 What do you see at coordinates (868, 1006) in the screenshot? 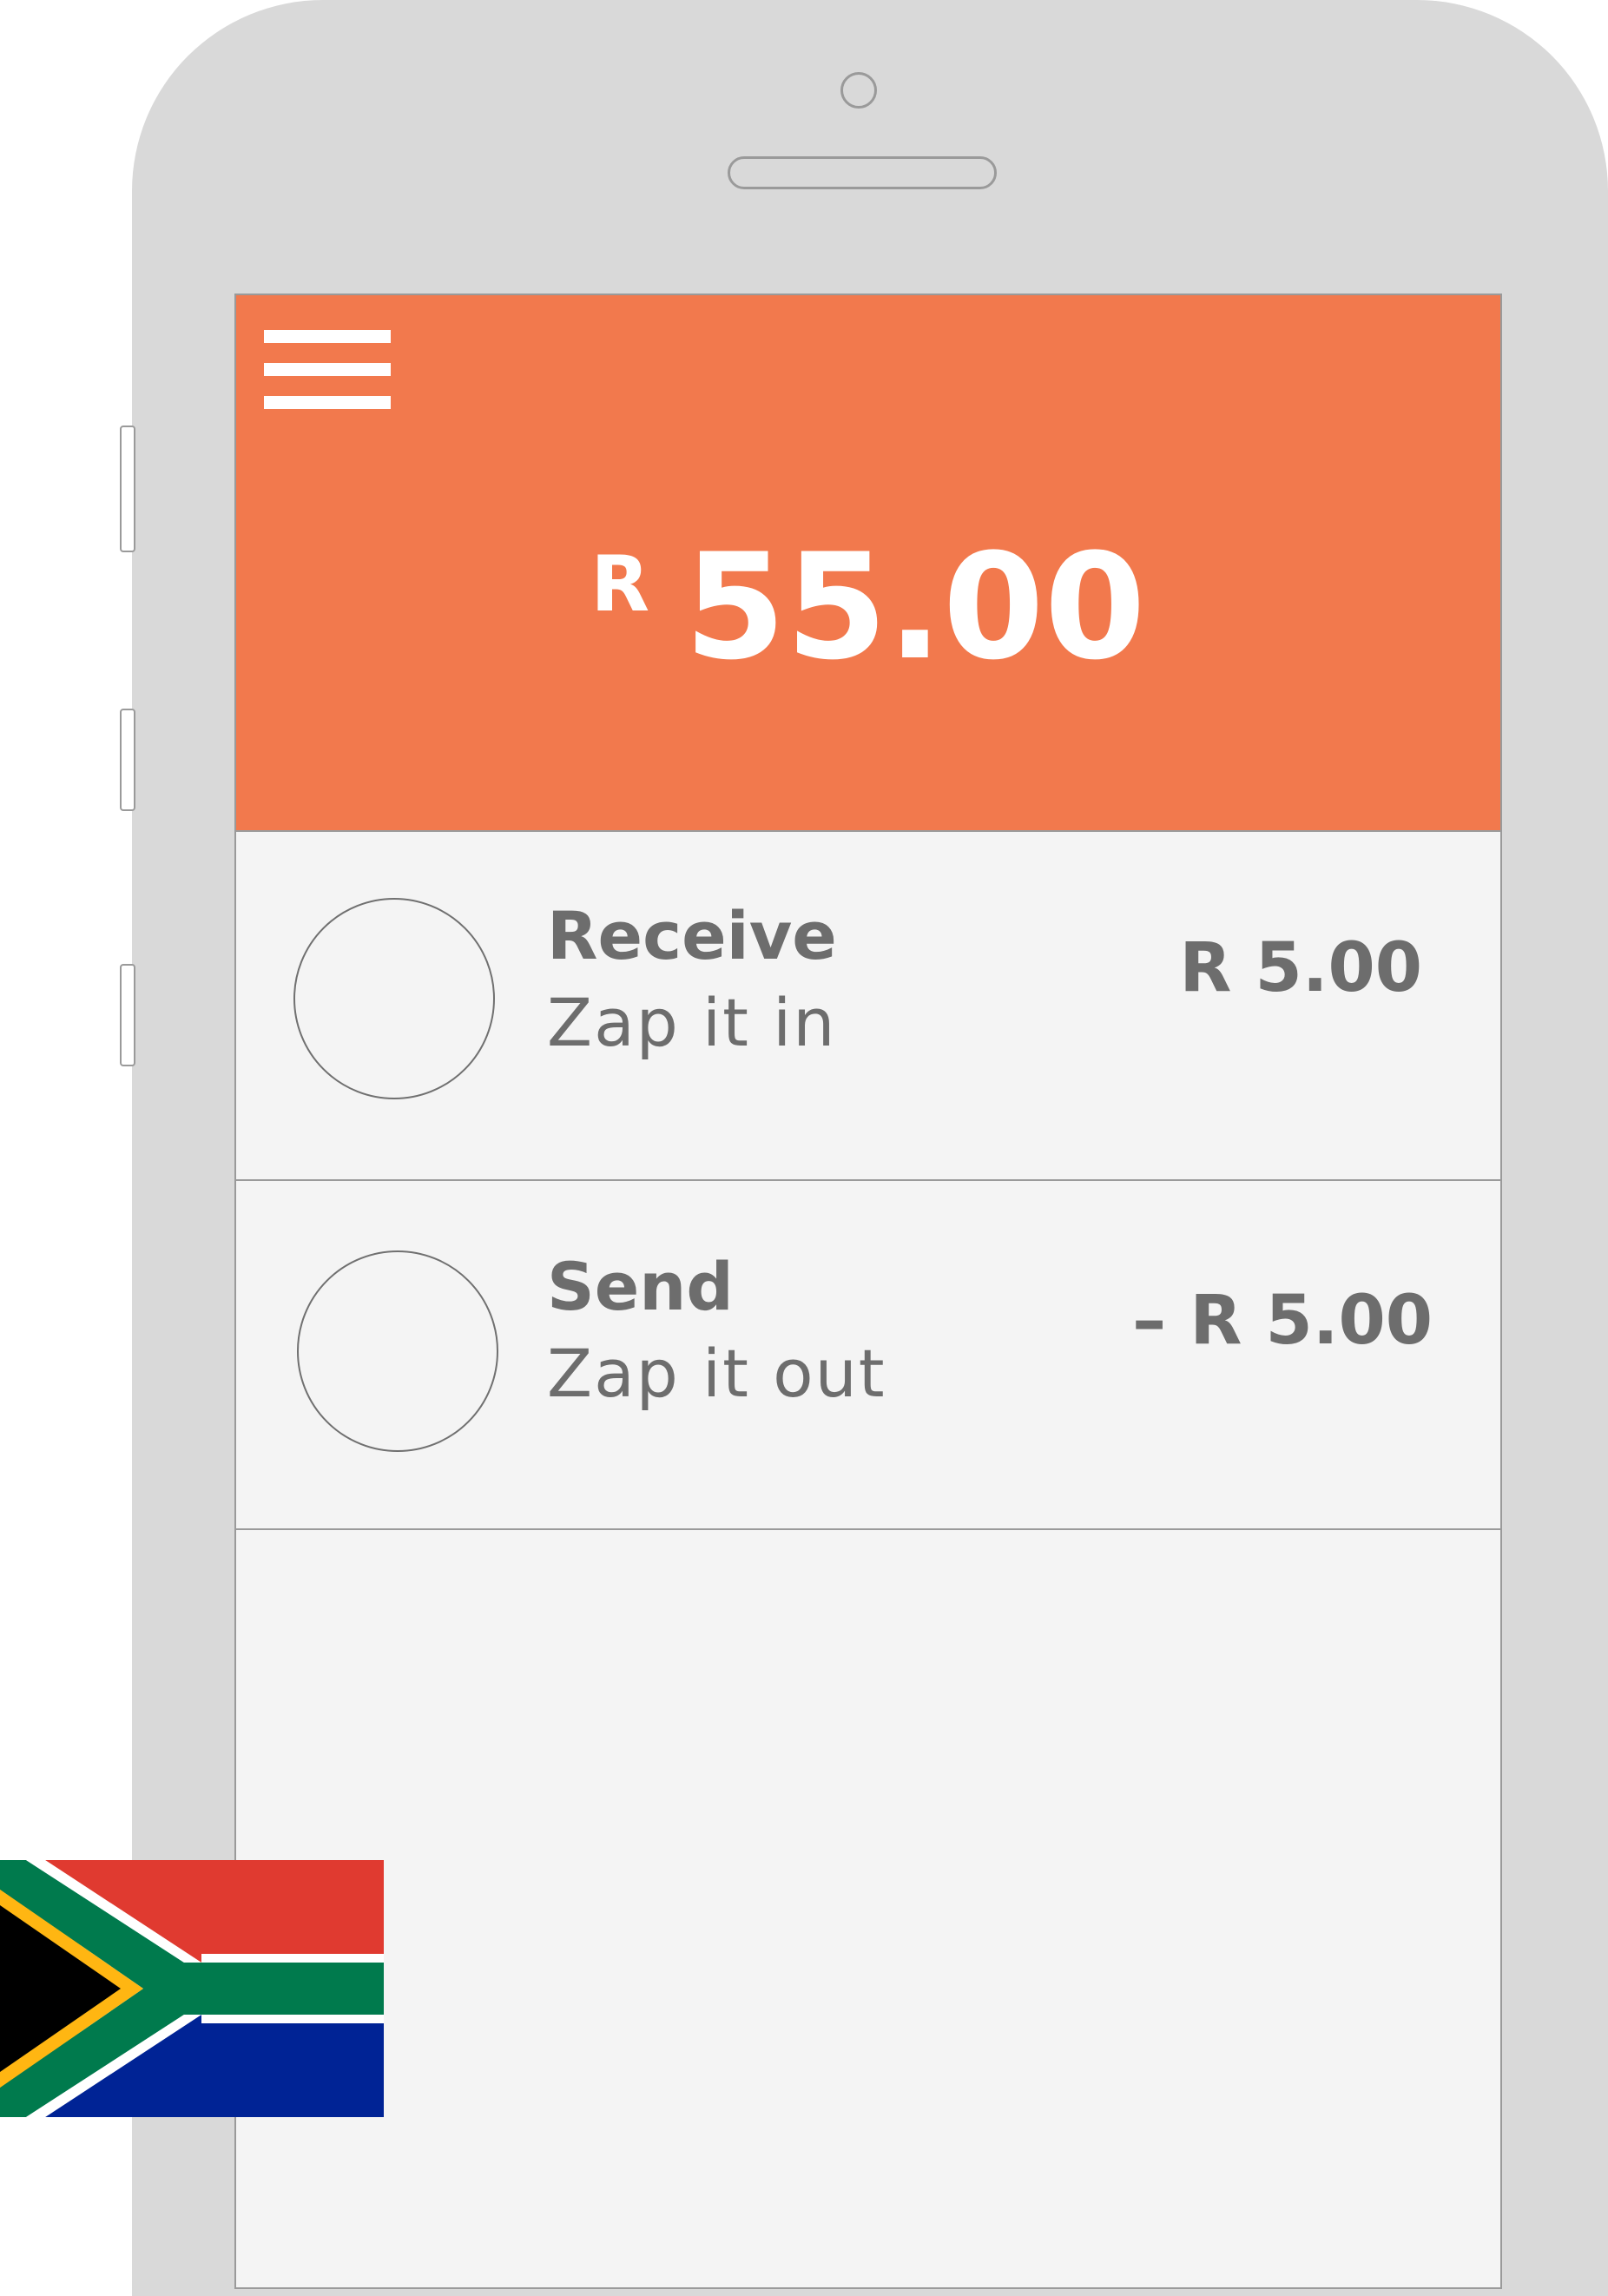
I see `transaction-row-receive: Receive Zap it in R 5.00` at bounding box center [868, 1006].